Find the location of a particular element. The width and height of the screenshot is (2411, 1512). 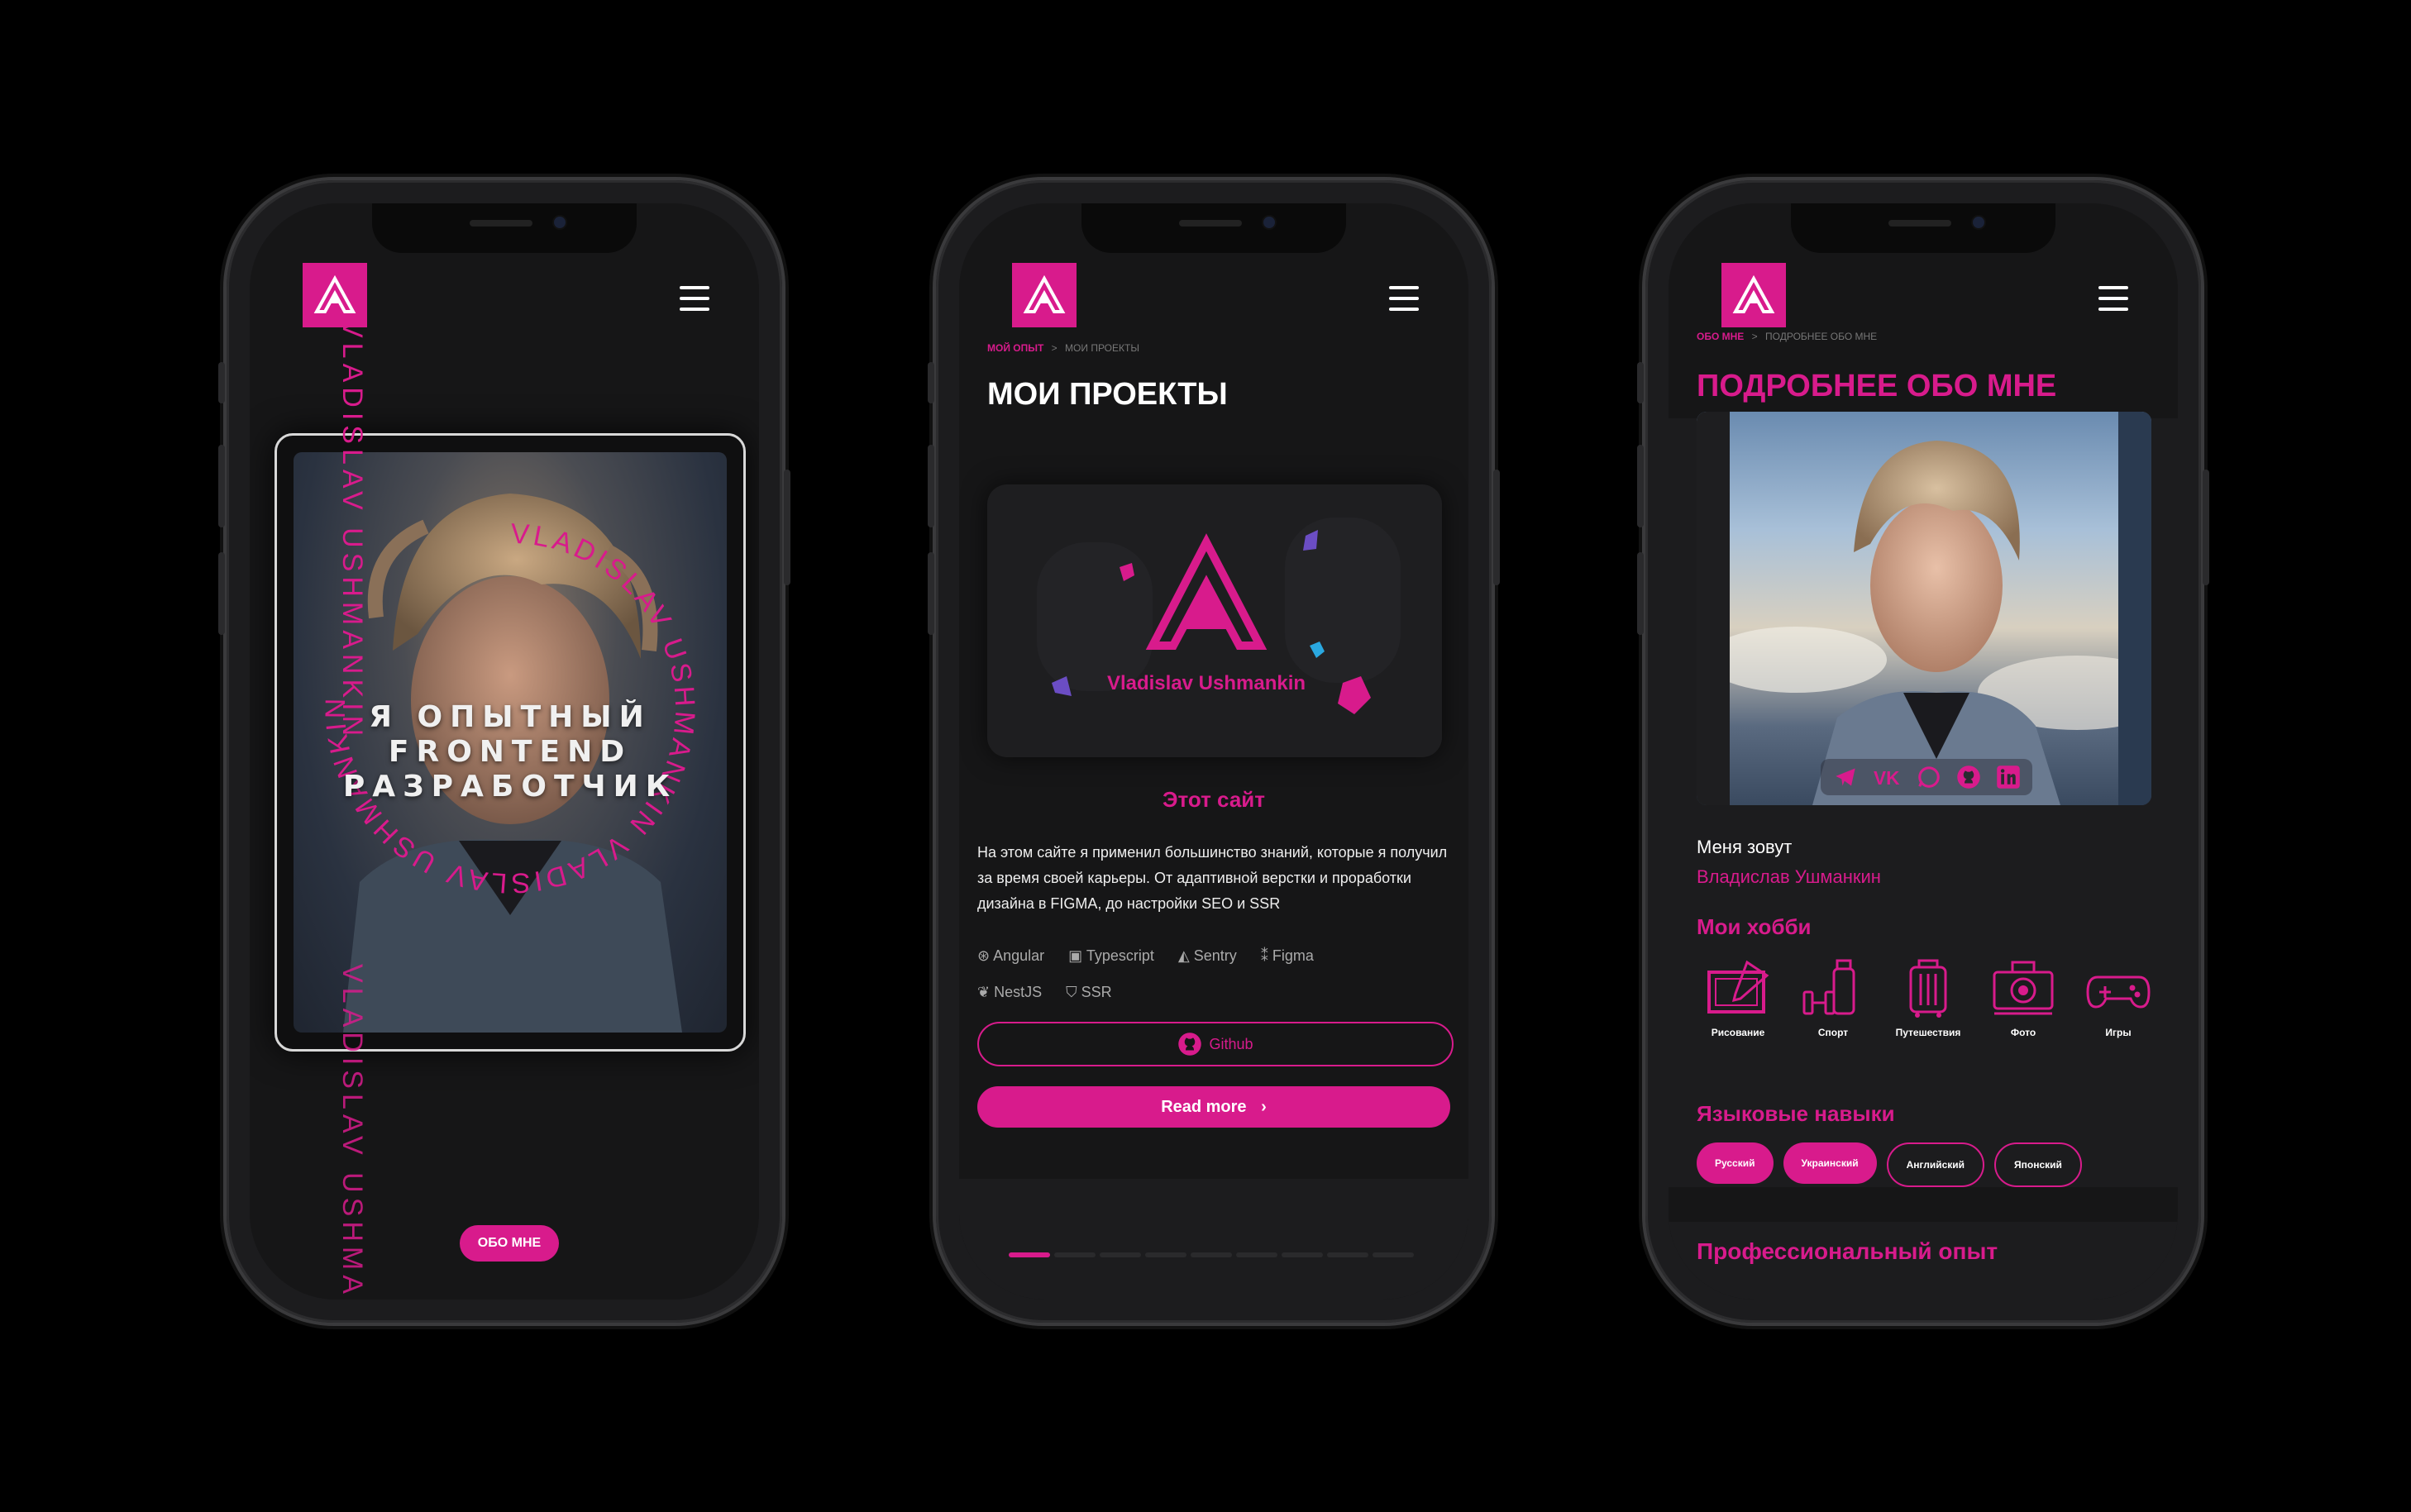

whatsapp-icon is located at coordinates (1929, 777).